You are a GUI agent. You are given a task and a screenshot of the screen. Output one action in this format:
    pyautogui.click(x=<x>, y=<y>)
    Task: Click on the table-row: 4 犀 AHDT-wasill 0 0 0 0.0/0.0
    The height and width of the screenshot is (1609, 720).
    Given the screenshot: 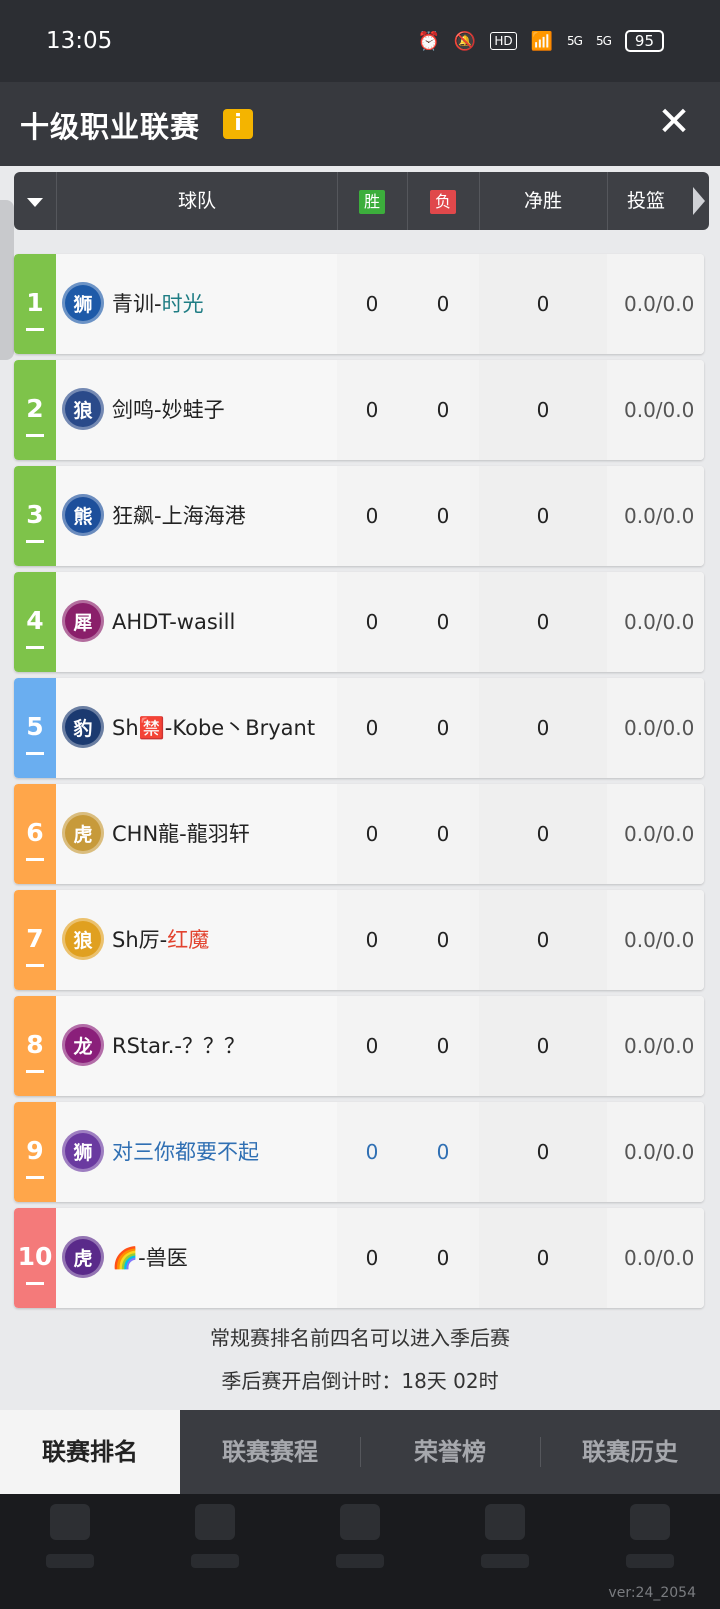 What is the action you would take?
    pyautogui.click(x=359, y=622)
    